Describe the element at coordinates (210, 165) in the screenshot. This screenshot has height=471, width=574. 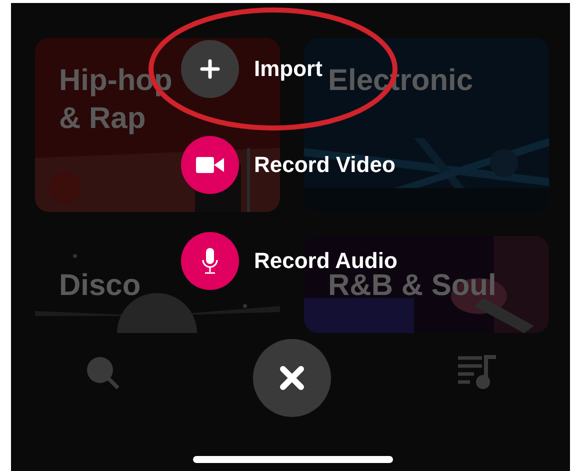
I see `video-camera-icon` at that location.